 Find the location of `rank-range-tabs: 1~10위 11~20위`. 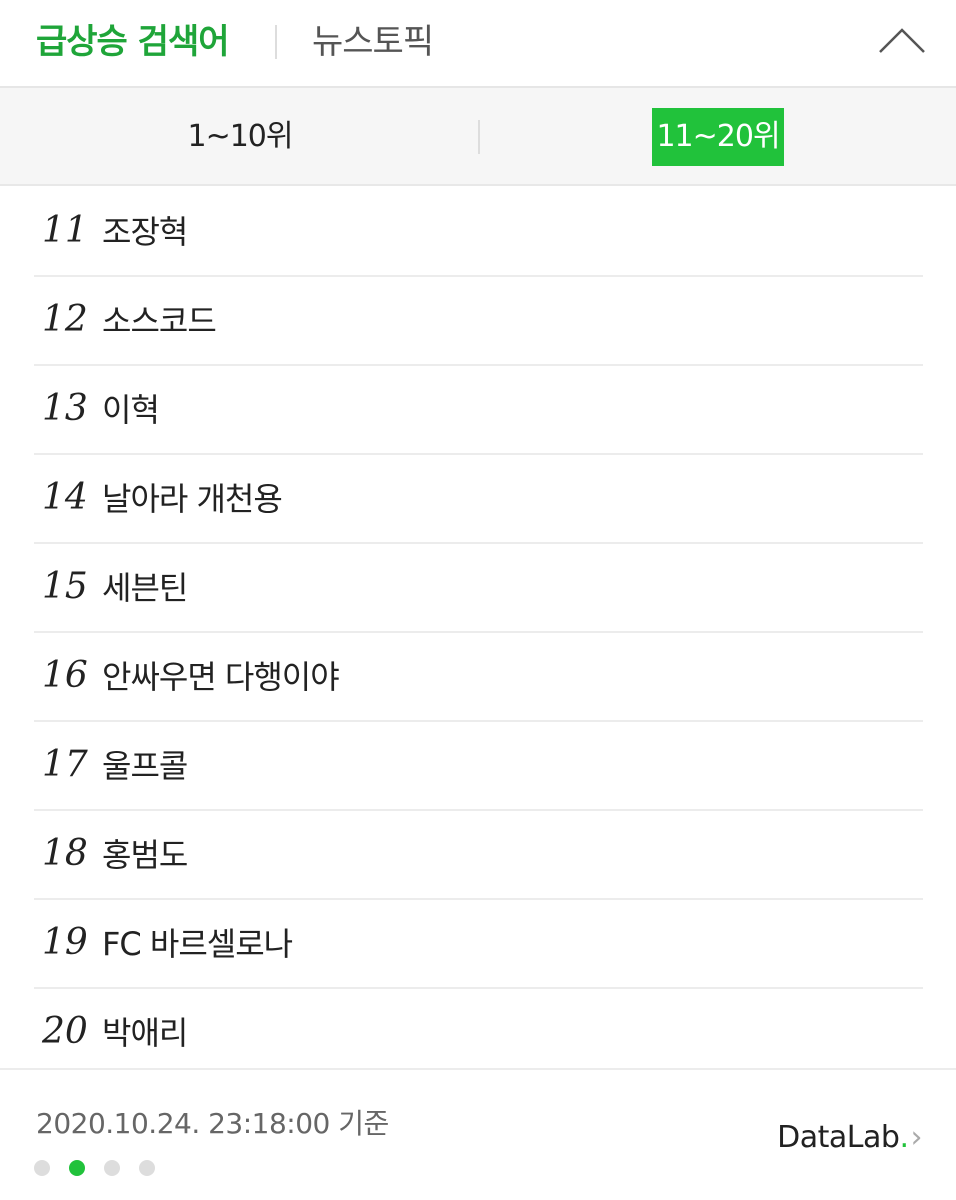

rank-range-tabs: 1~10위 11~20위 is located at coordinates (478, 136).